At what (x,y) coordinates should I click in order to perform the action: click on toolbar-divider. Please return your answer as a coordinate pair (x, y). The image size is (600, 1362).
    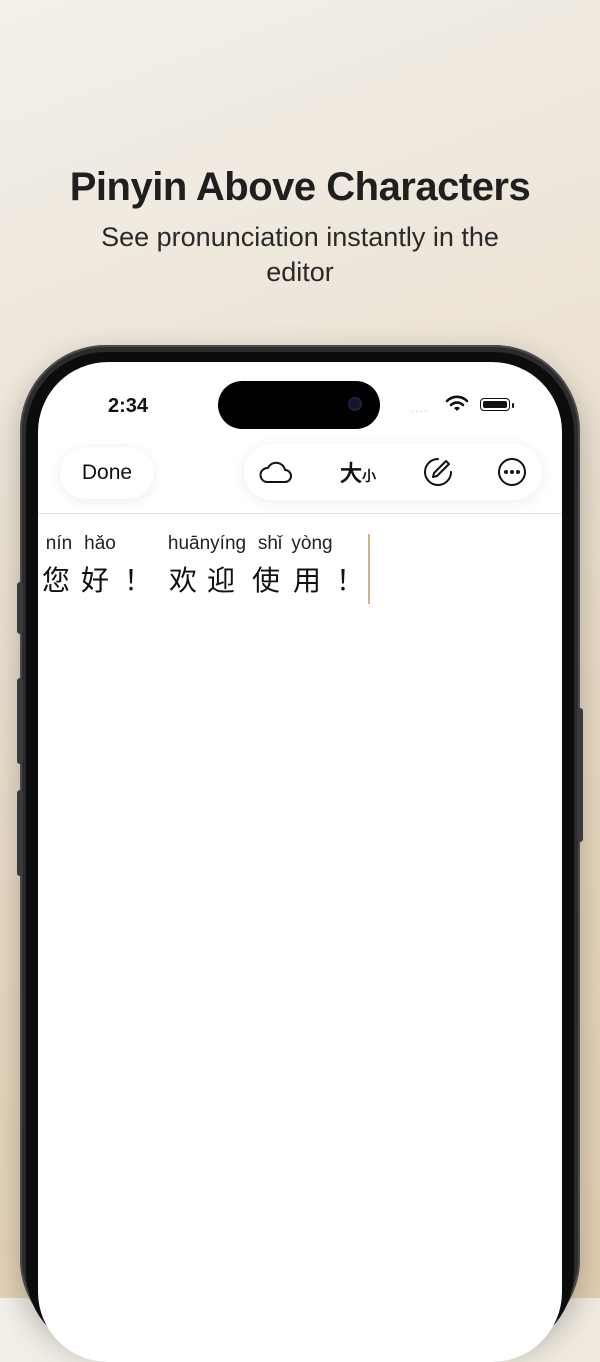
    Looking at the image, I should click on (300, 513).